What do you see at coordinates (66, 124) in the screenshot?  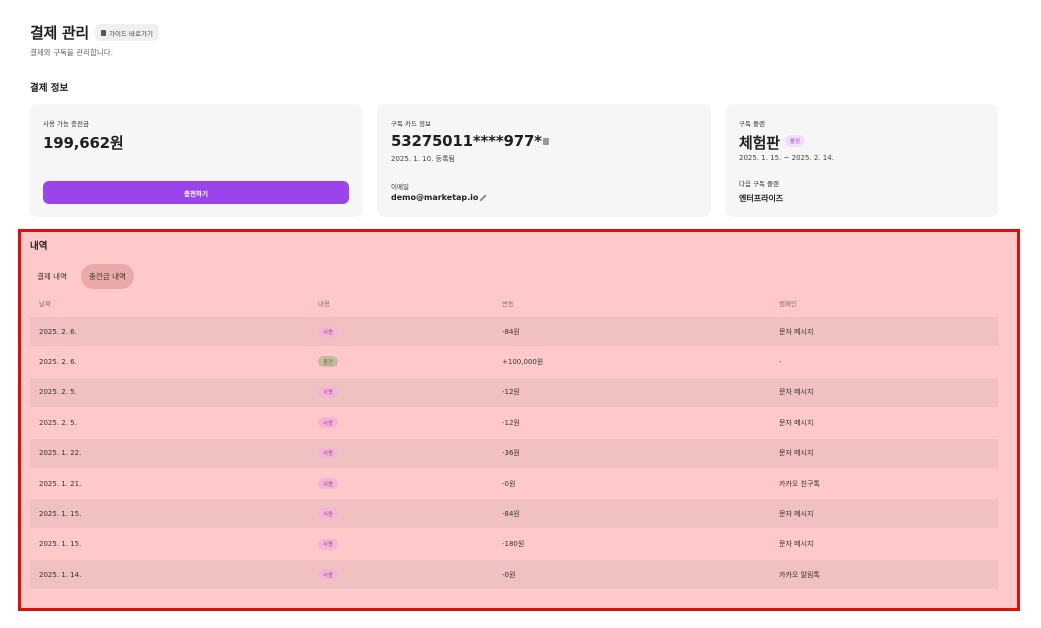 I see `balance-label: 사용 가능 충전금` at bounding box center [66, 124].